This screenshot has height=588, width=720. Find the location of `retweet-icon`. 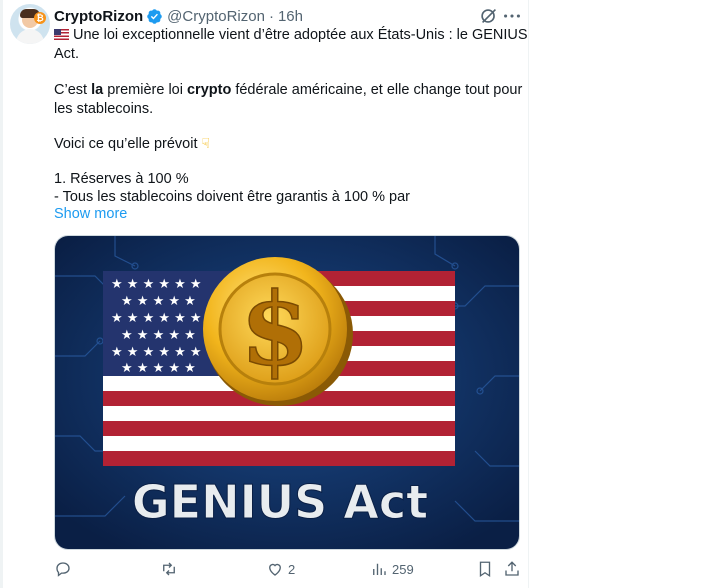

retweet-icon is located at coordinates (169, 569).